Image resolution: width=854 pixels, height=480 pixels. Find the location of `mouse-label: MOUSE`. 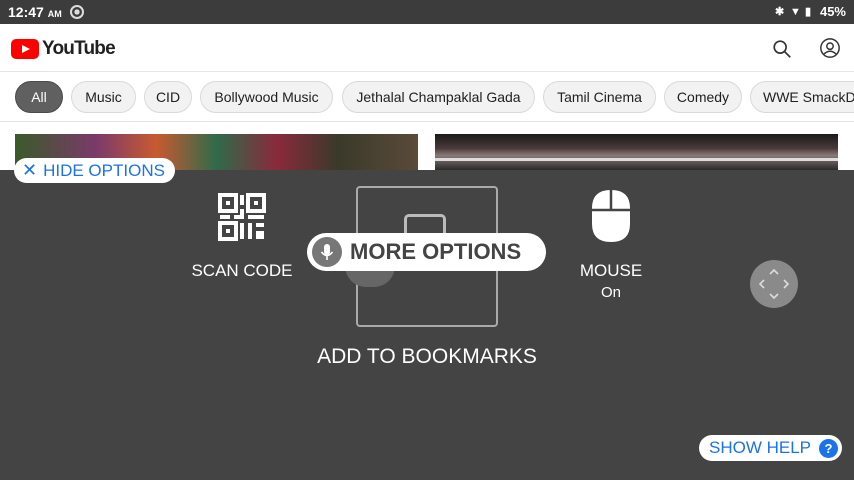

mouse-label: MOUSE is located at coordinates (611, 271).